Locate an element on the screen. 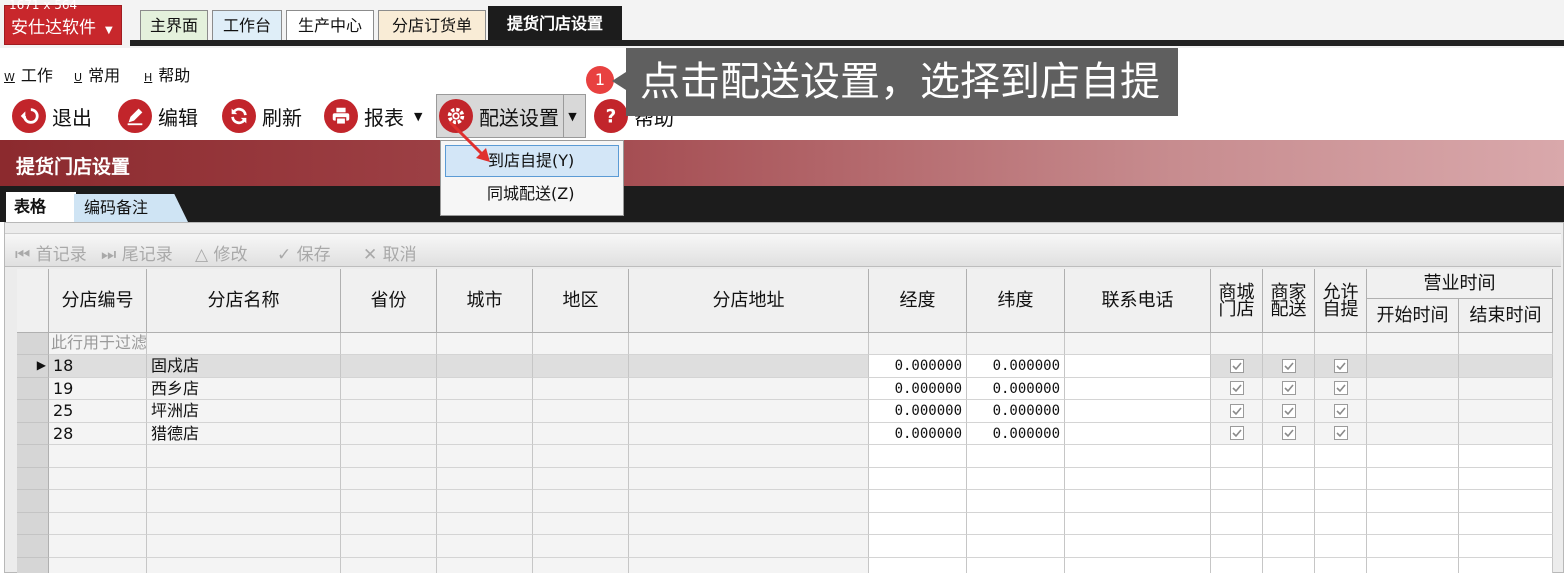 The image size is (1564, 573). report-button: 报表 ▼ is located at coordinates (373, 116).